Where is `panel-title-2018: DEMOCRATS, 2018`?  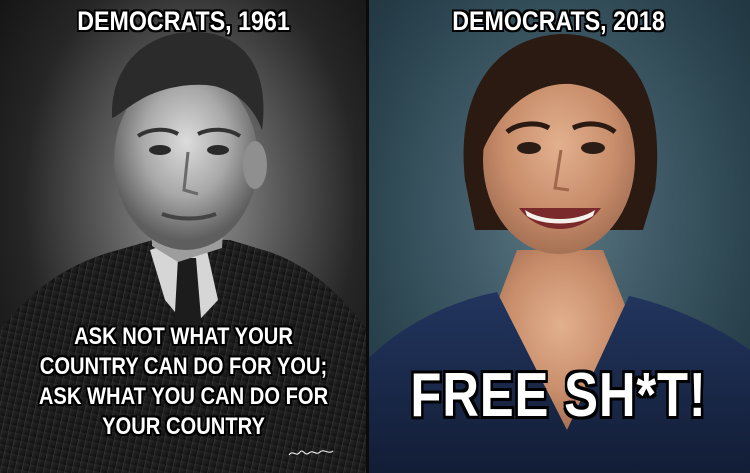 panel-title-2018: DEMOCRATS, 2018 is located at coordinates (558, 21).